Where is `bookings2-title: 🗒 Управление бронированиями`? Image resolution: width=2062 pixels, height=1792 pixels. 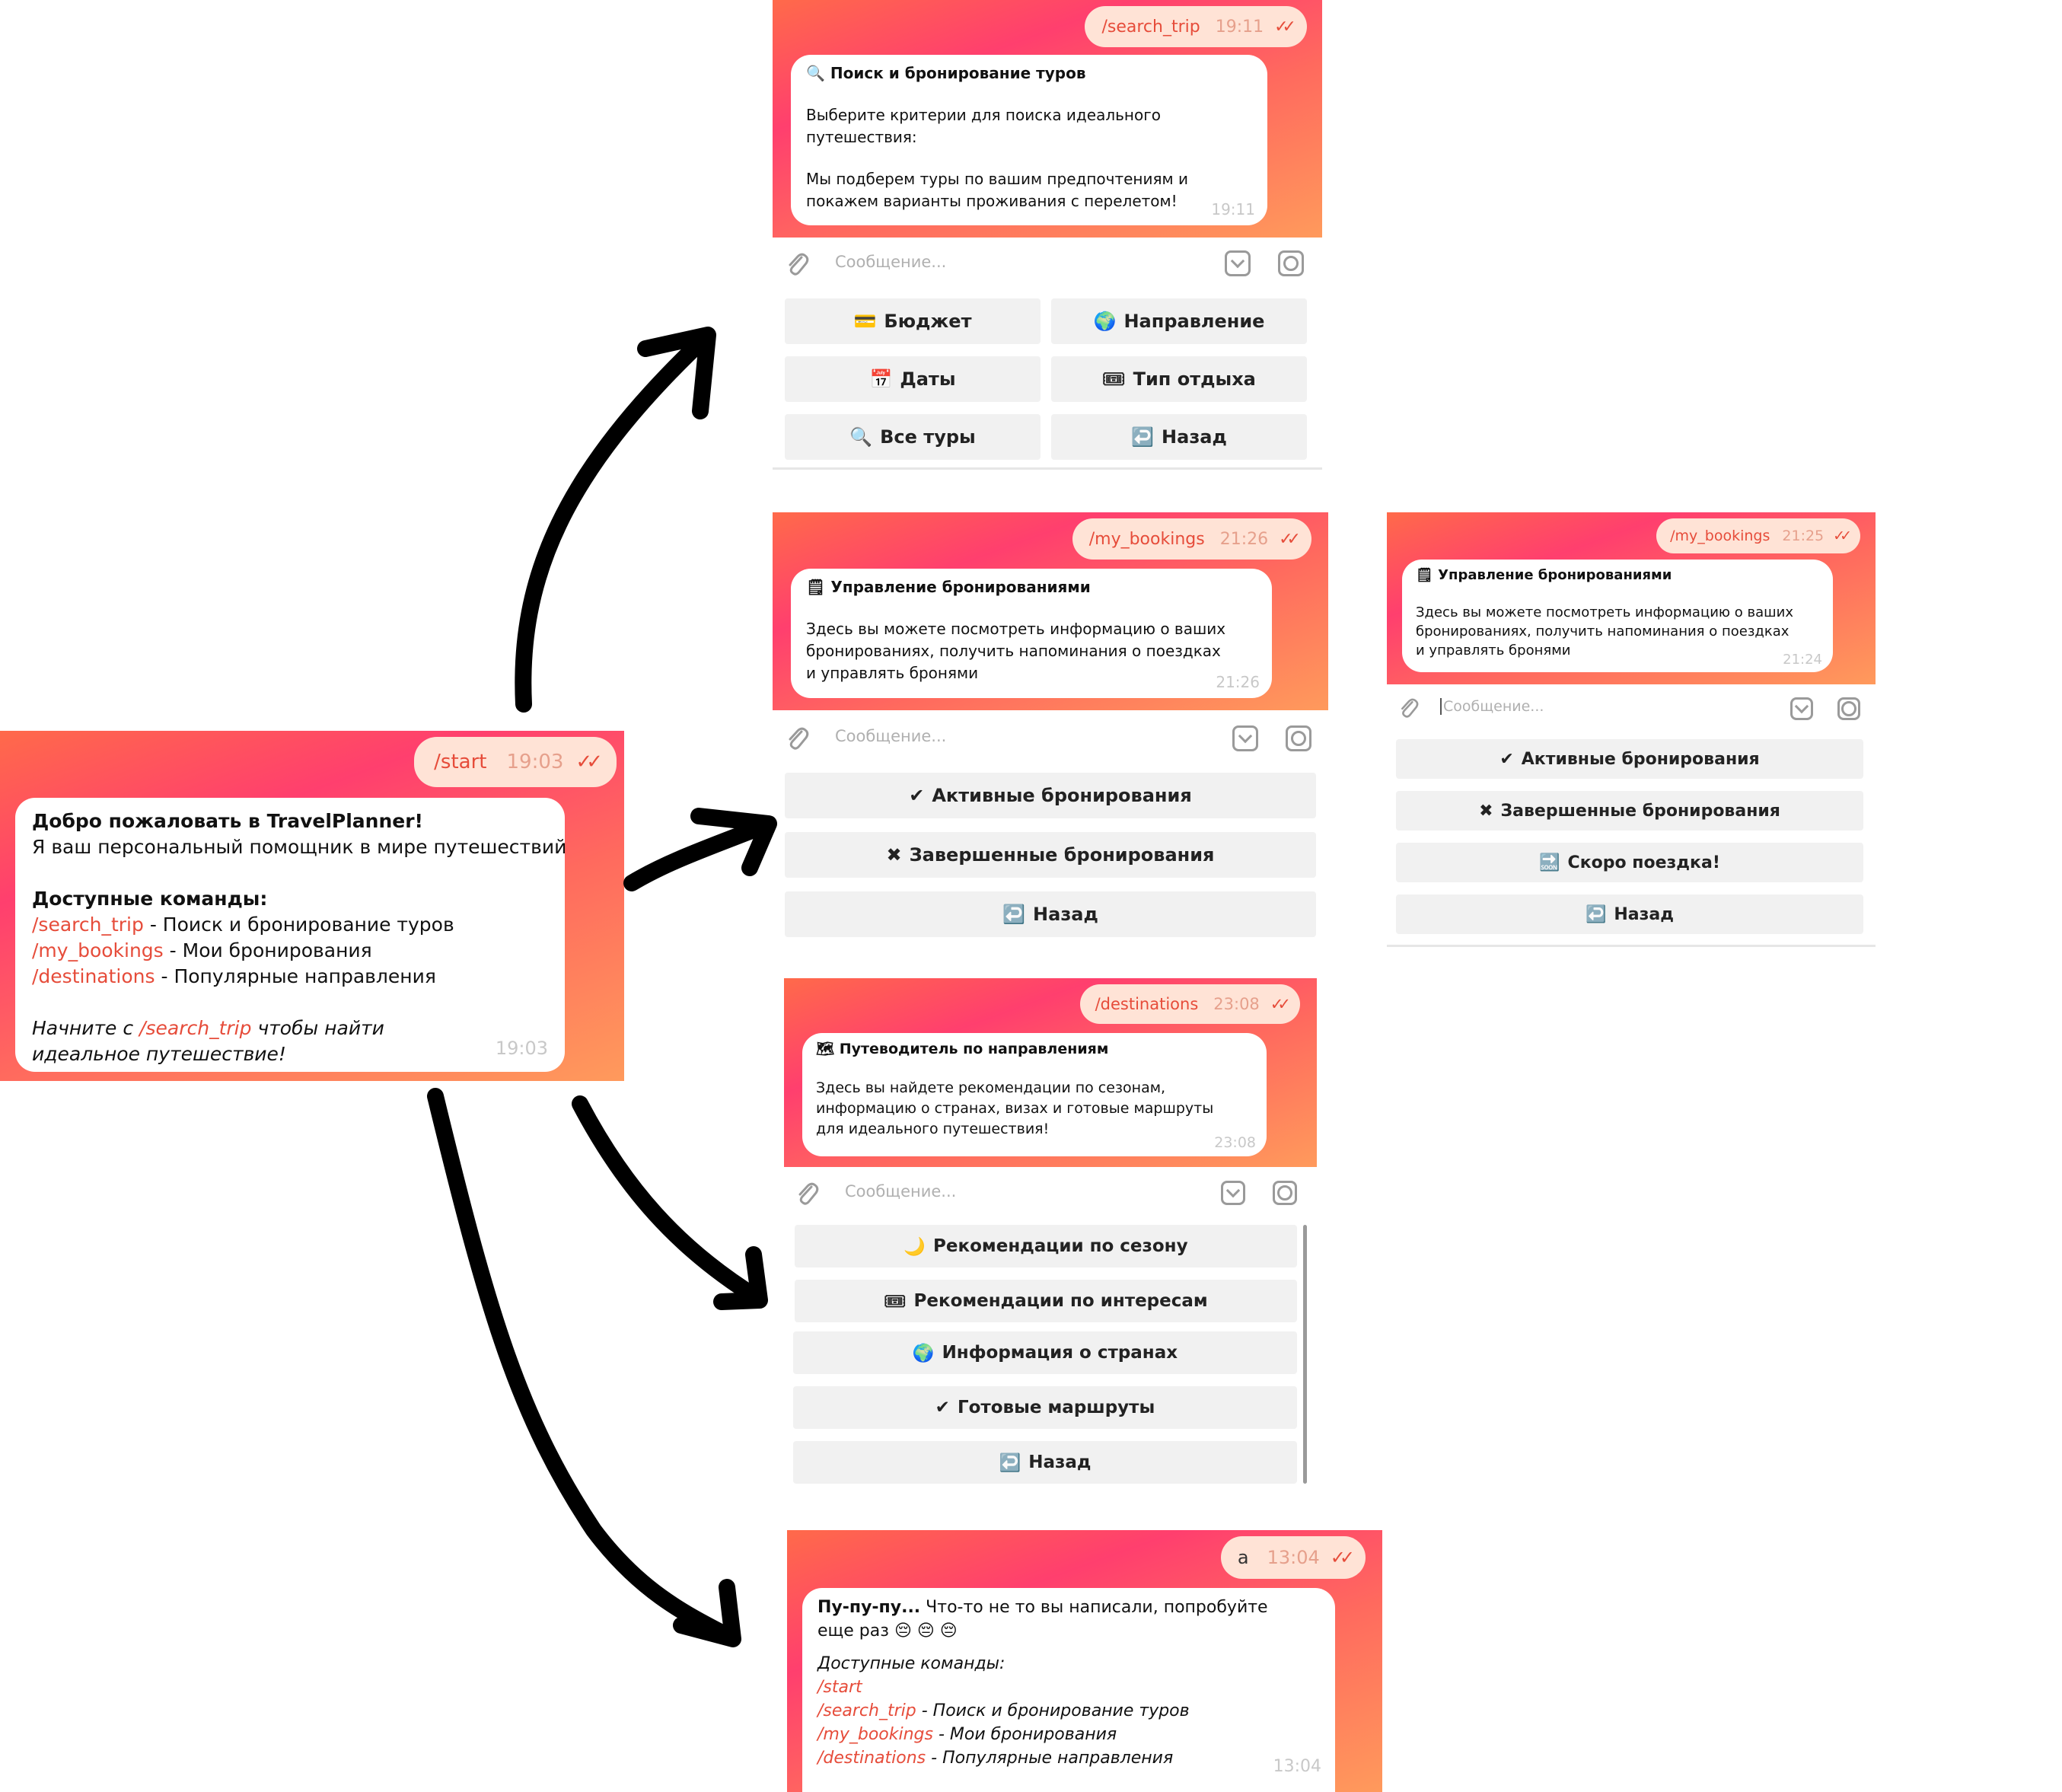 bookings2-title: 🗒 Управление бронированиями is located at coordinates (1618, 575).